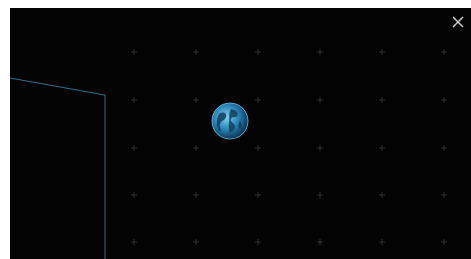  I want to click on panel-outline, so click(58, 168).